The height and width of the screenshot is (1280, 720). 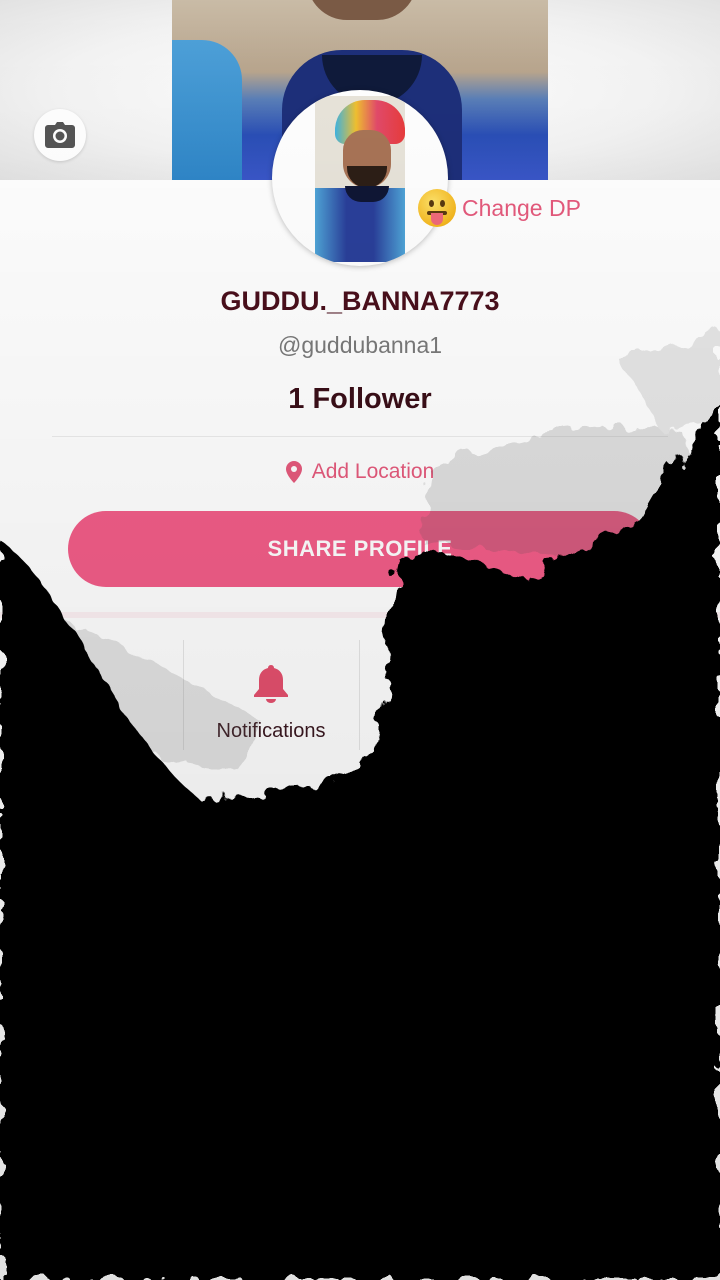 I want to click on bell-icon, so click(x=271, y=684).